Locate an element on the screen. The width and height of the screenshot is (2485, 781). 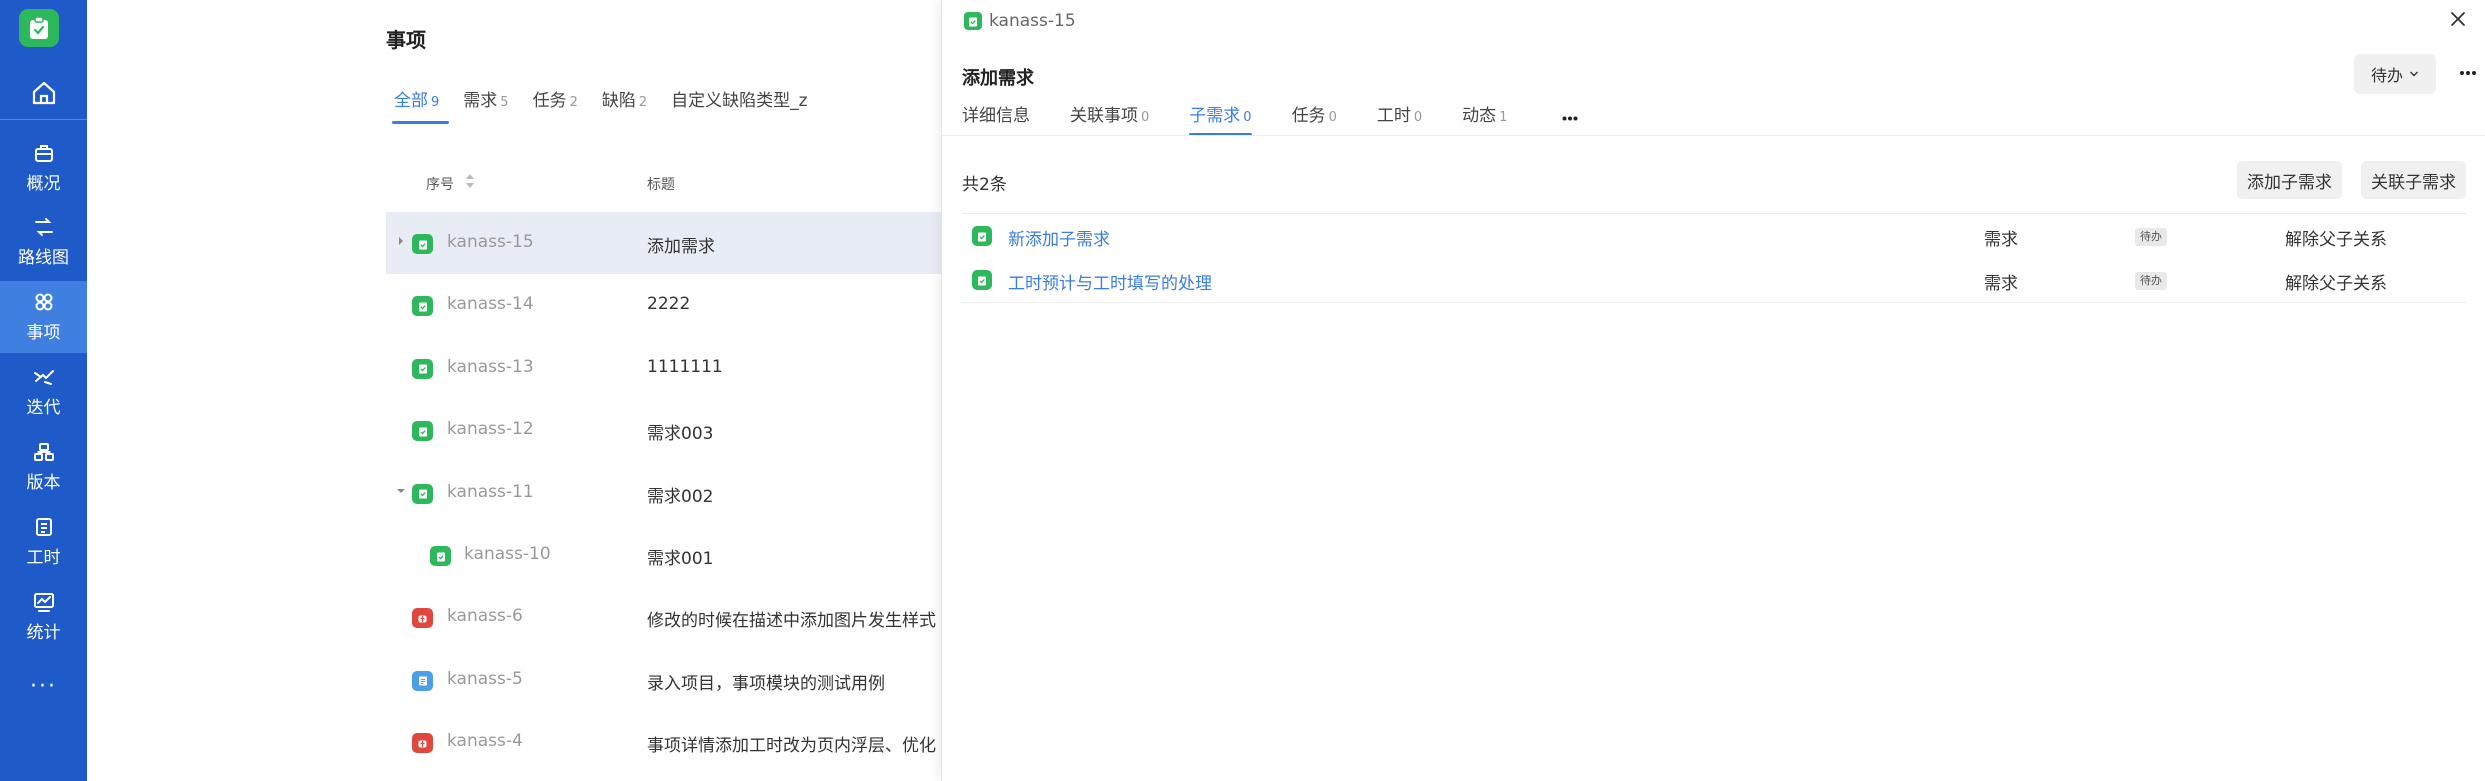
tab-worklog: 工时 0 is located at coordinates (1399, 120).